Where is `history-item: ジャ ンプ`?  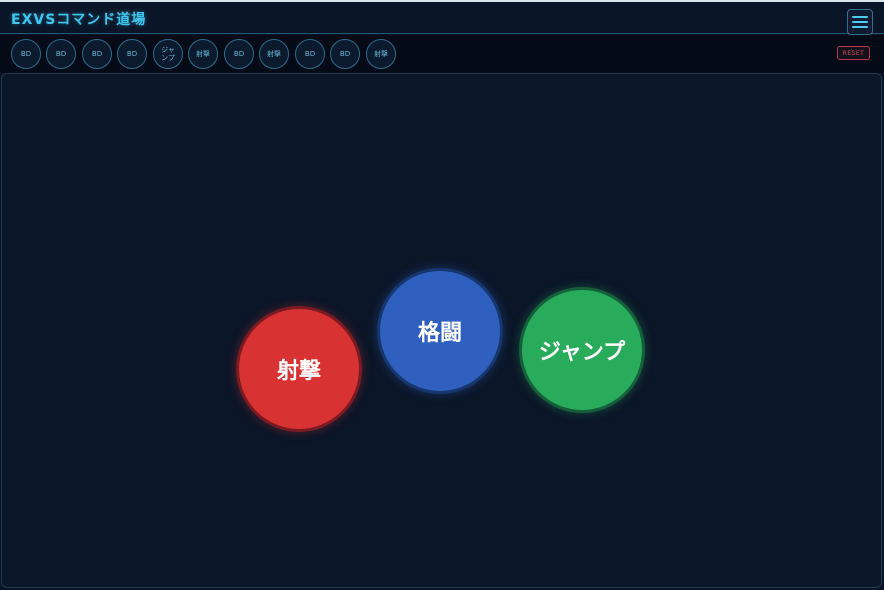
history-item: ジャ ンプ is located at coordinates (168, 54).